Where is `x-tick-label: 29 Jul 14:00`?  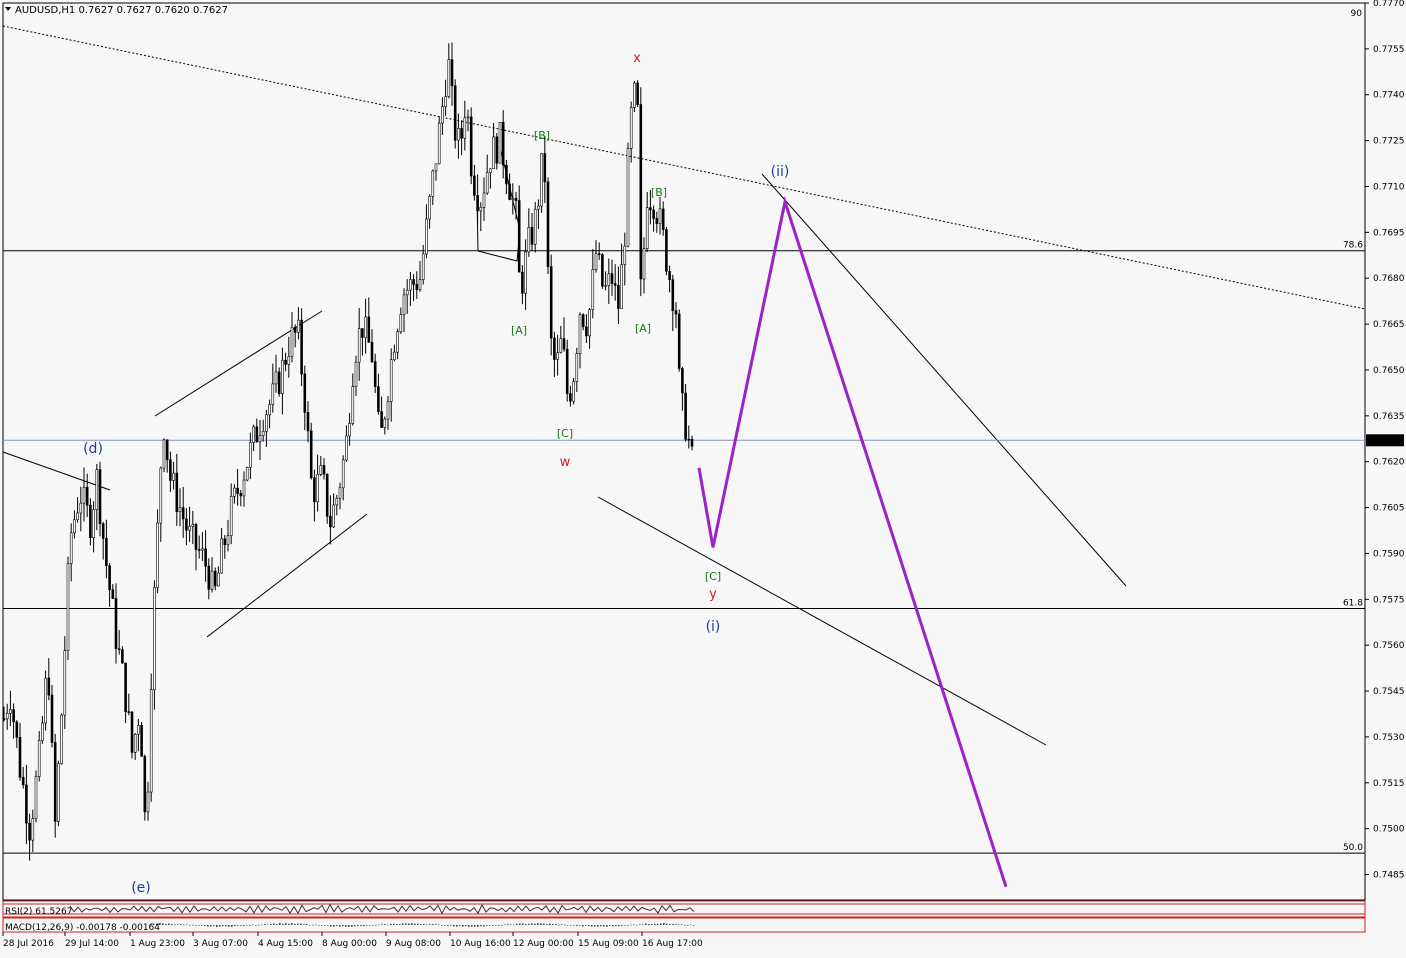 x-tick-label: 29 Jul 14:00 is located at coordinates (92, 944).